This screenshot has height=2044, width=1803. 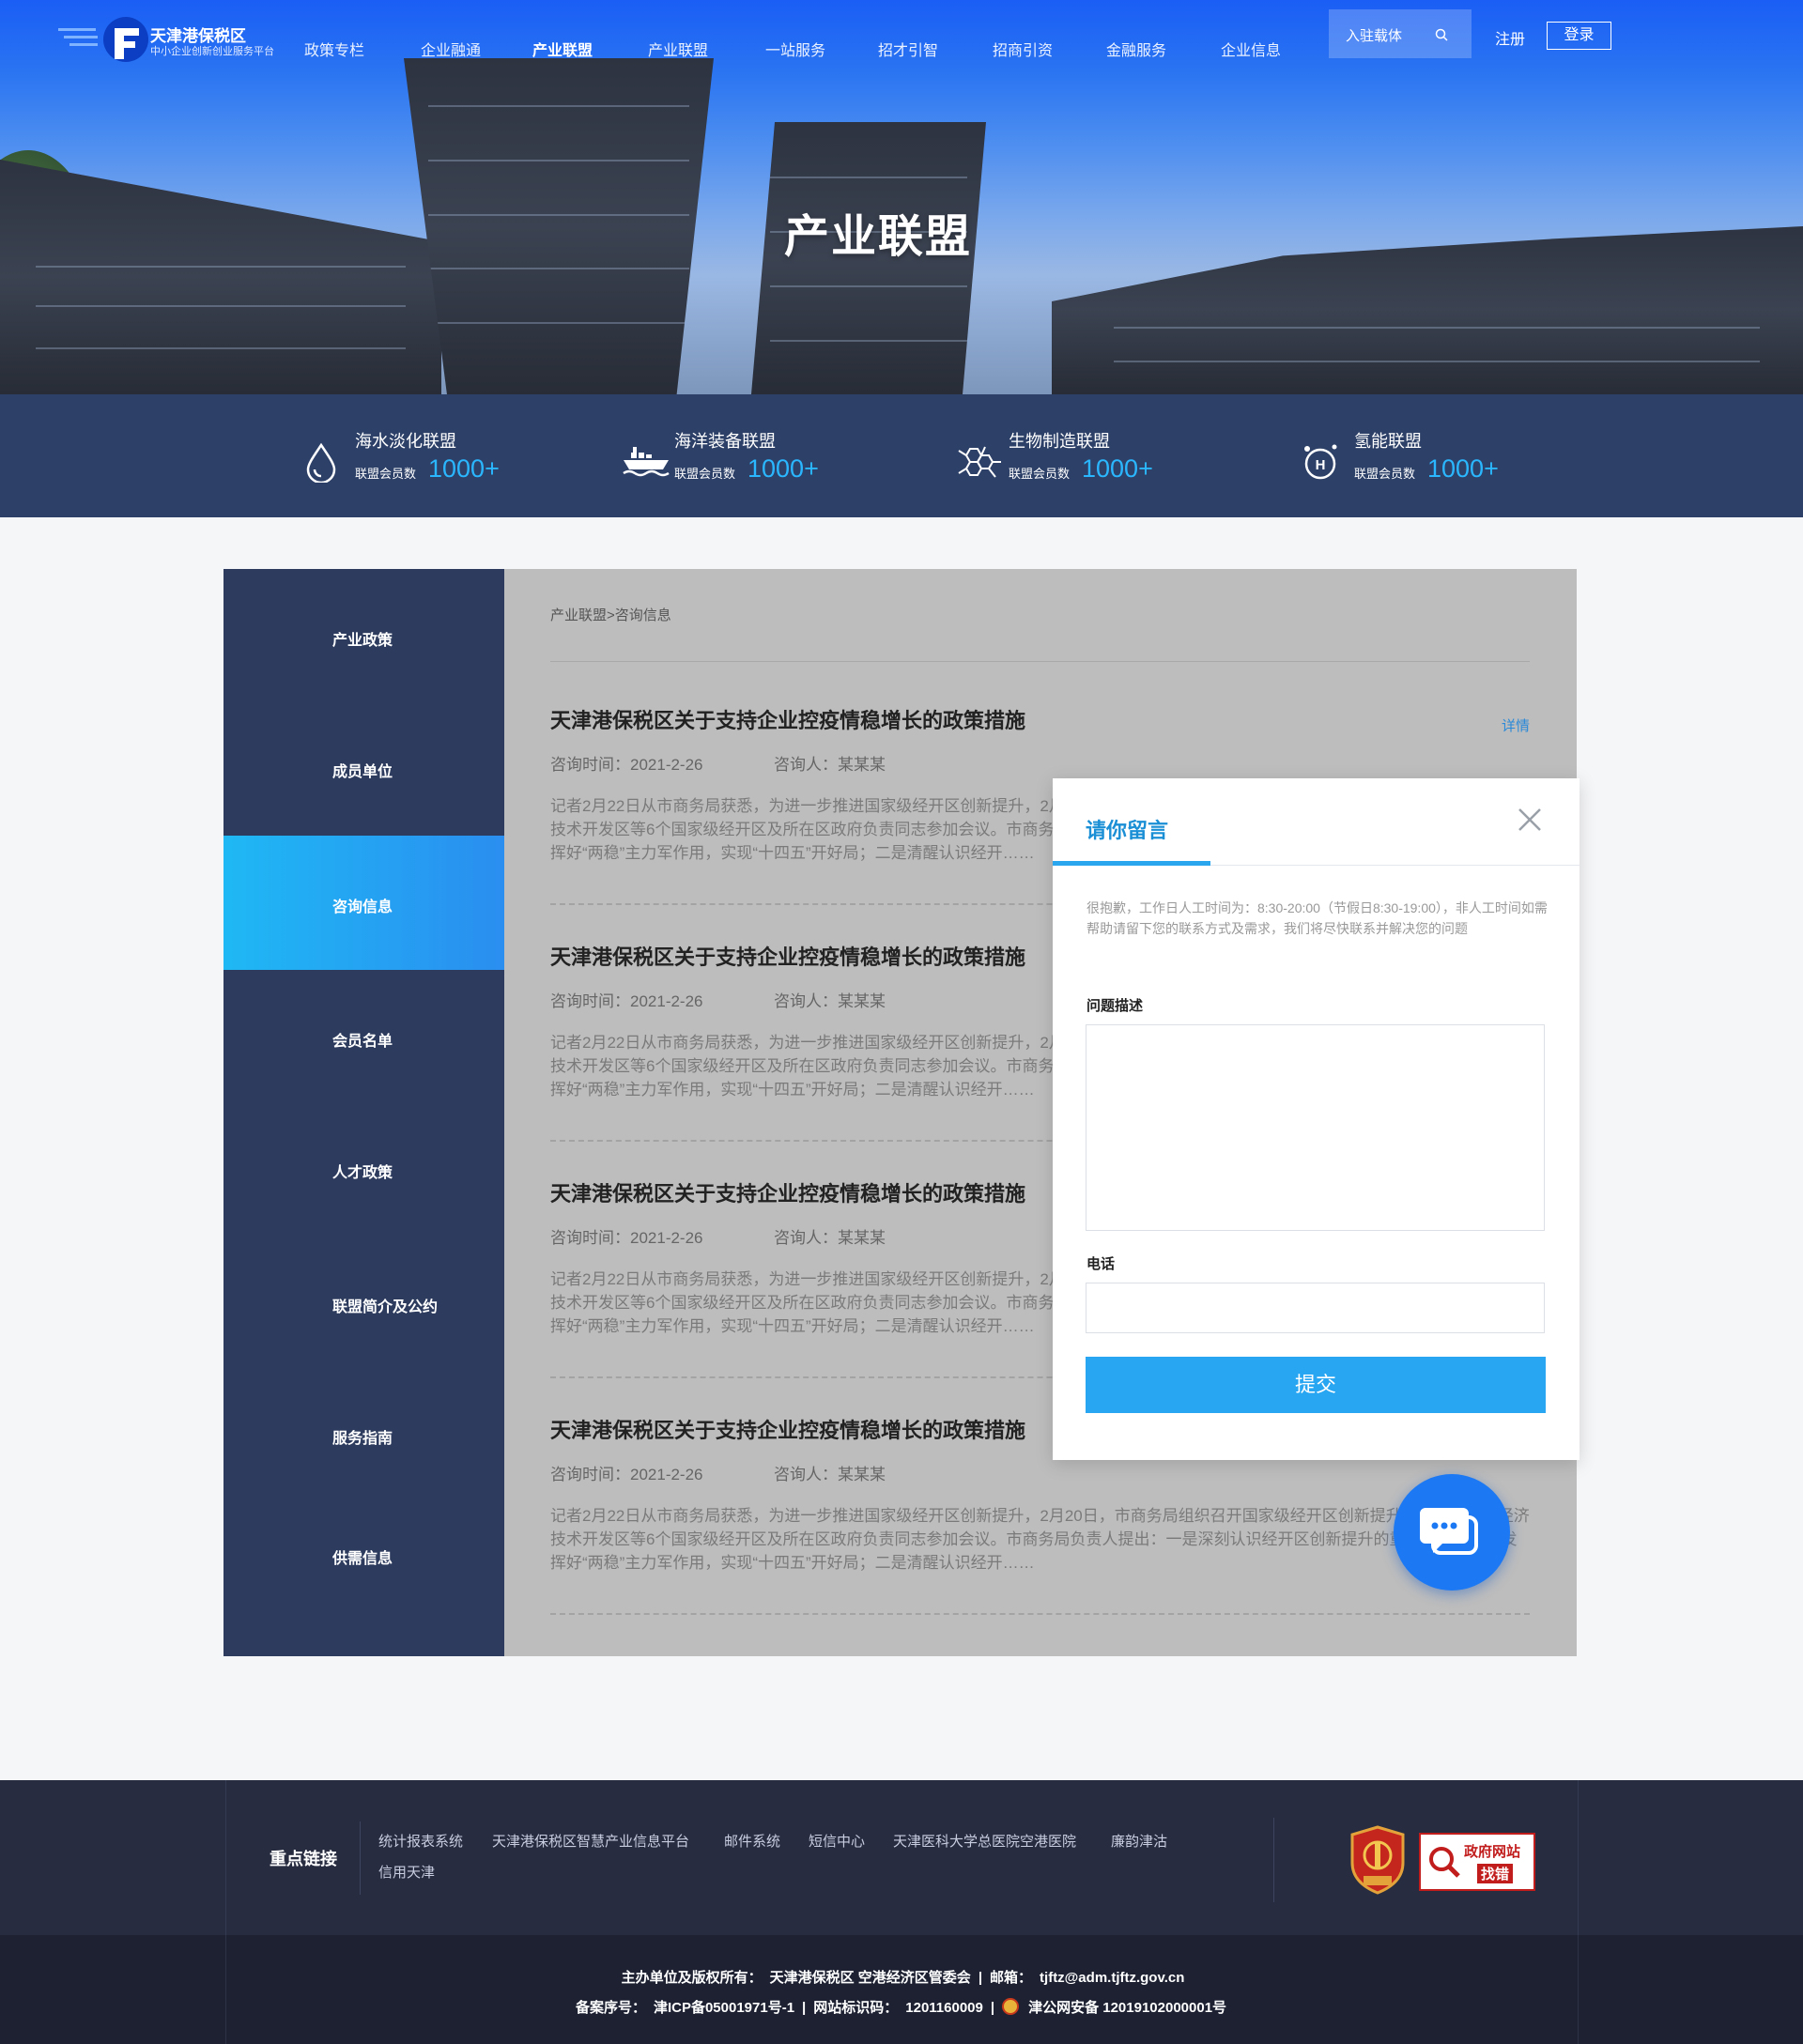 I want to click on sidebar-item-label: 供需信息, so click(x=362, y=1559).